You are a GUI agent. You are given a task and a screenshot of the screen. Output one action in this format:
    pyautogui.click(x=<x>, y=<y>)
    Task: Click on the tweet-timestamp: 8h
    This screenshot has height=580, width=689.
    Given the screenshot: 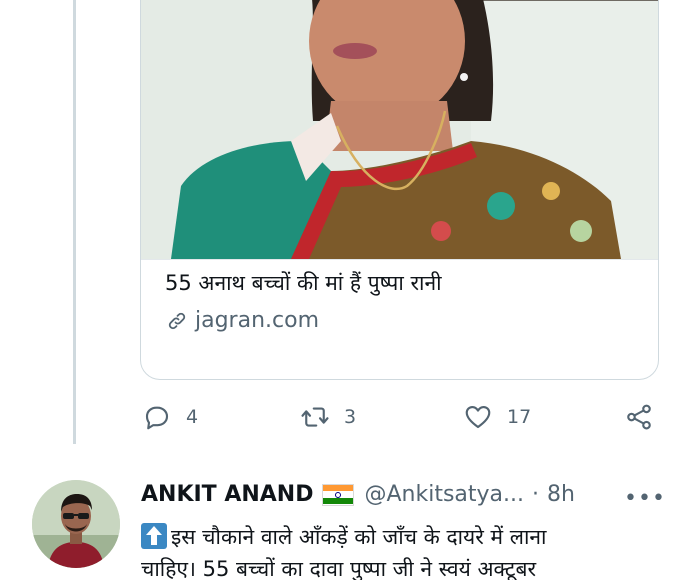 What is the action you would take?
    pyautogui.click(x=561, y=494)
    